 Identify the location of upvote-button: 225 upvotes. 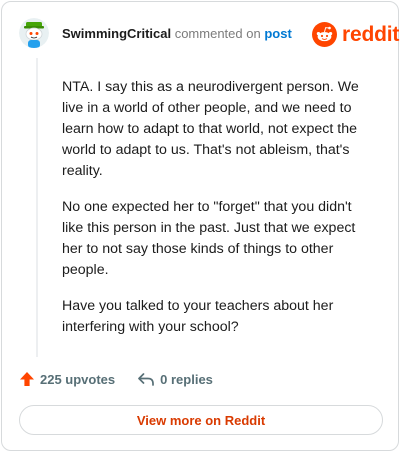
(67, 379).